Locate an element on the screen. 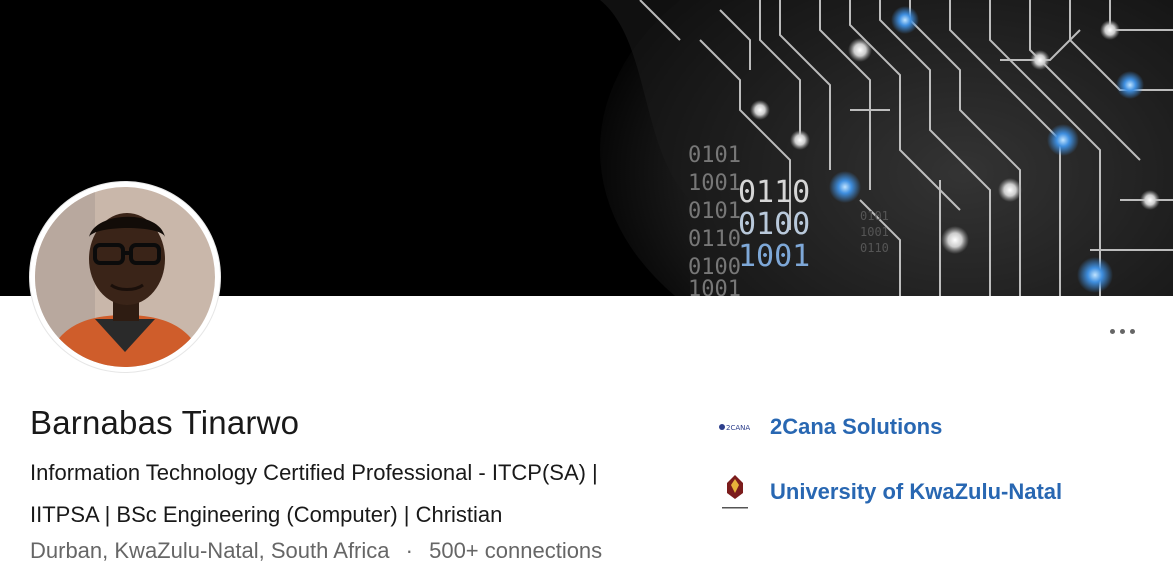  university-name: University of KwaZulu-Natal is located at coordinates (916, 492).